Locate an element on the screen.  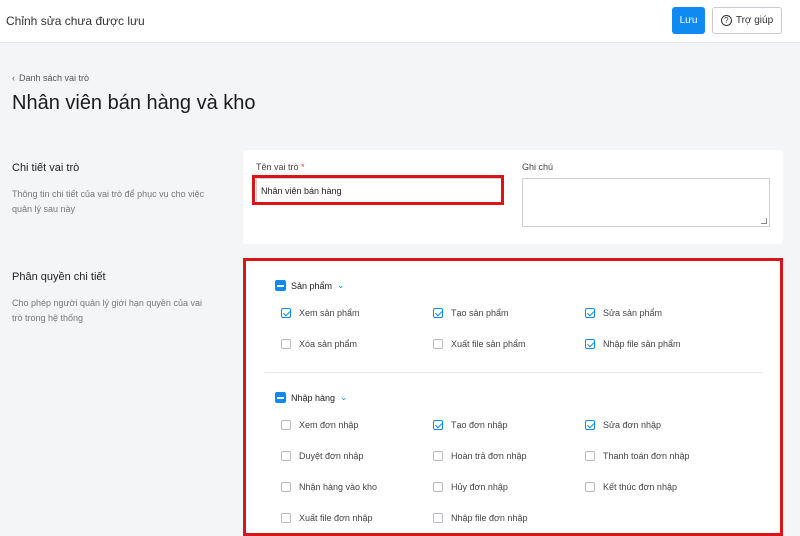
permission-item: Tạo đơn nhập is located at coordinates (470, 425).